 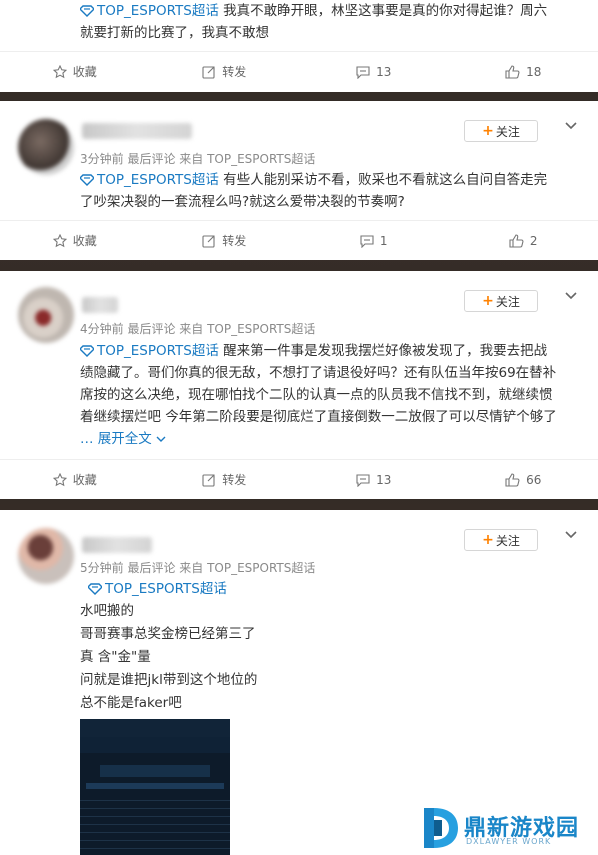 What do you see at coordinates (523, 479) in the screenshot?
I see `like-button: 66` at bounding box center [523, 479].